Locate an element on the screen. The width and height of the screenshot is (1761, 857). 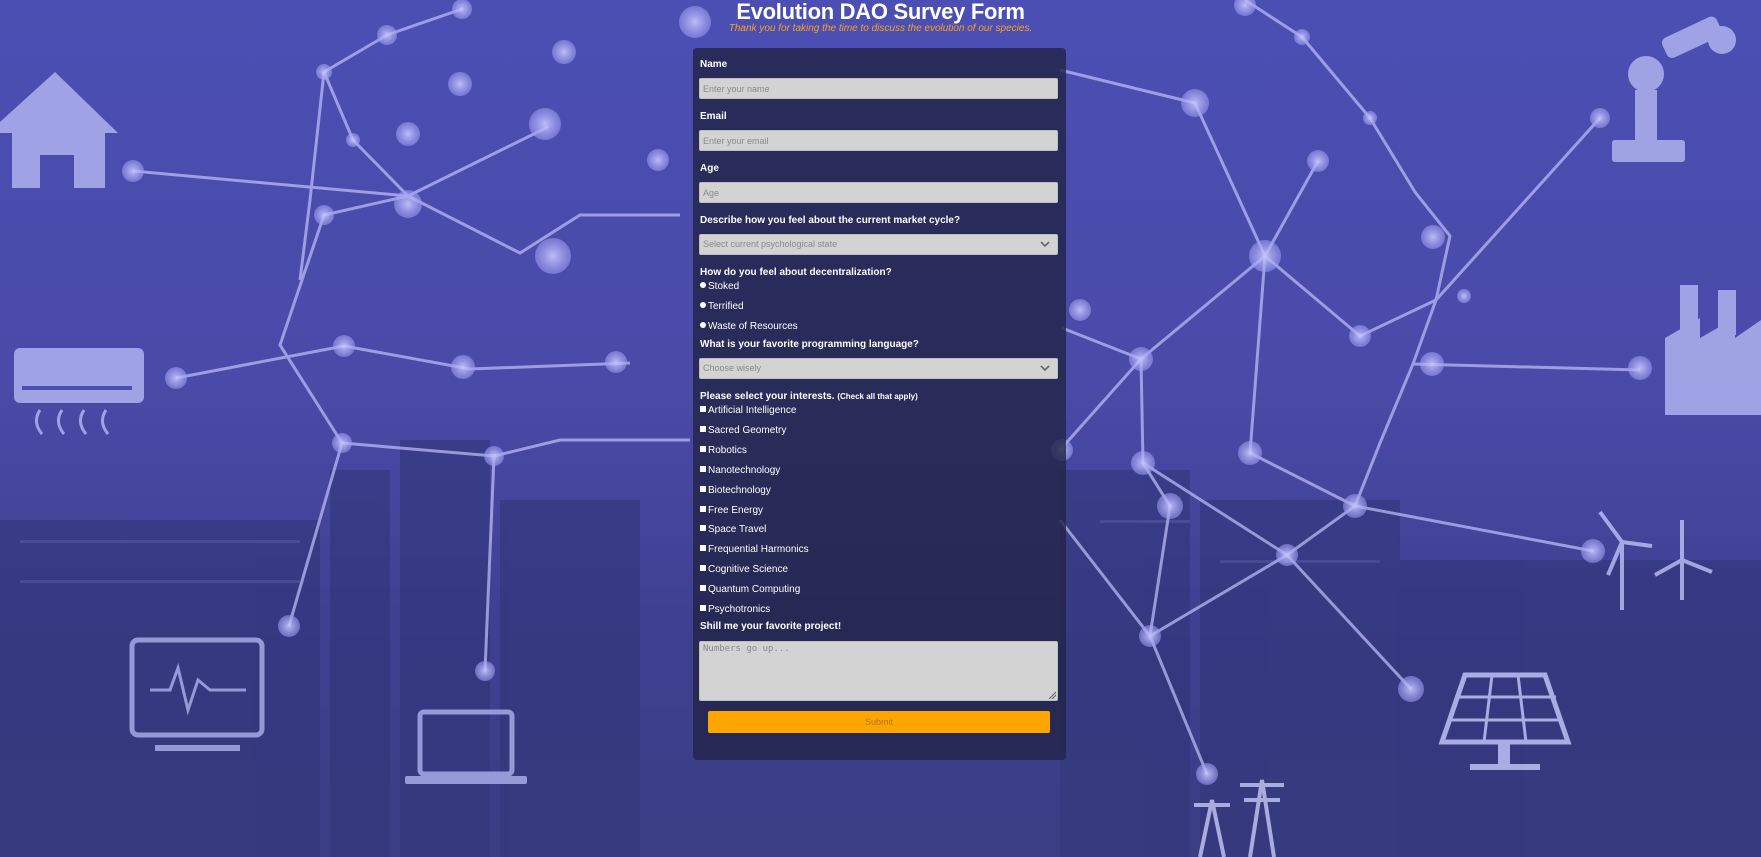
radio-option-terrified: Terrified is located at coordinates (722, 307).